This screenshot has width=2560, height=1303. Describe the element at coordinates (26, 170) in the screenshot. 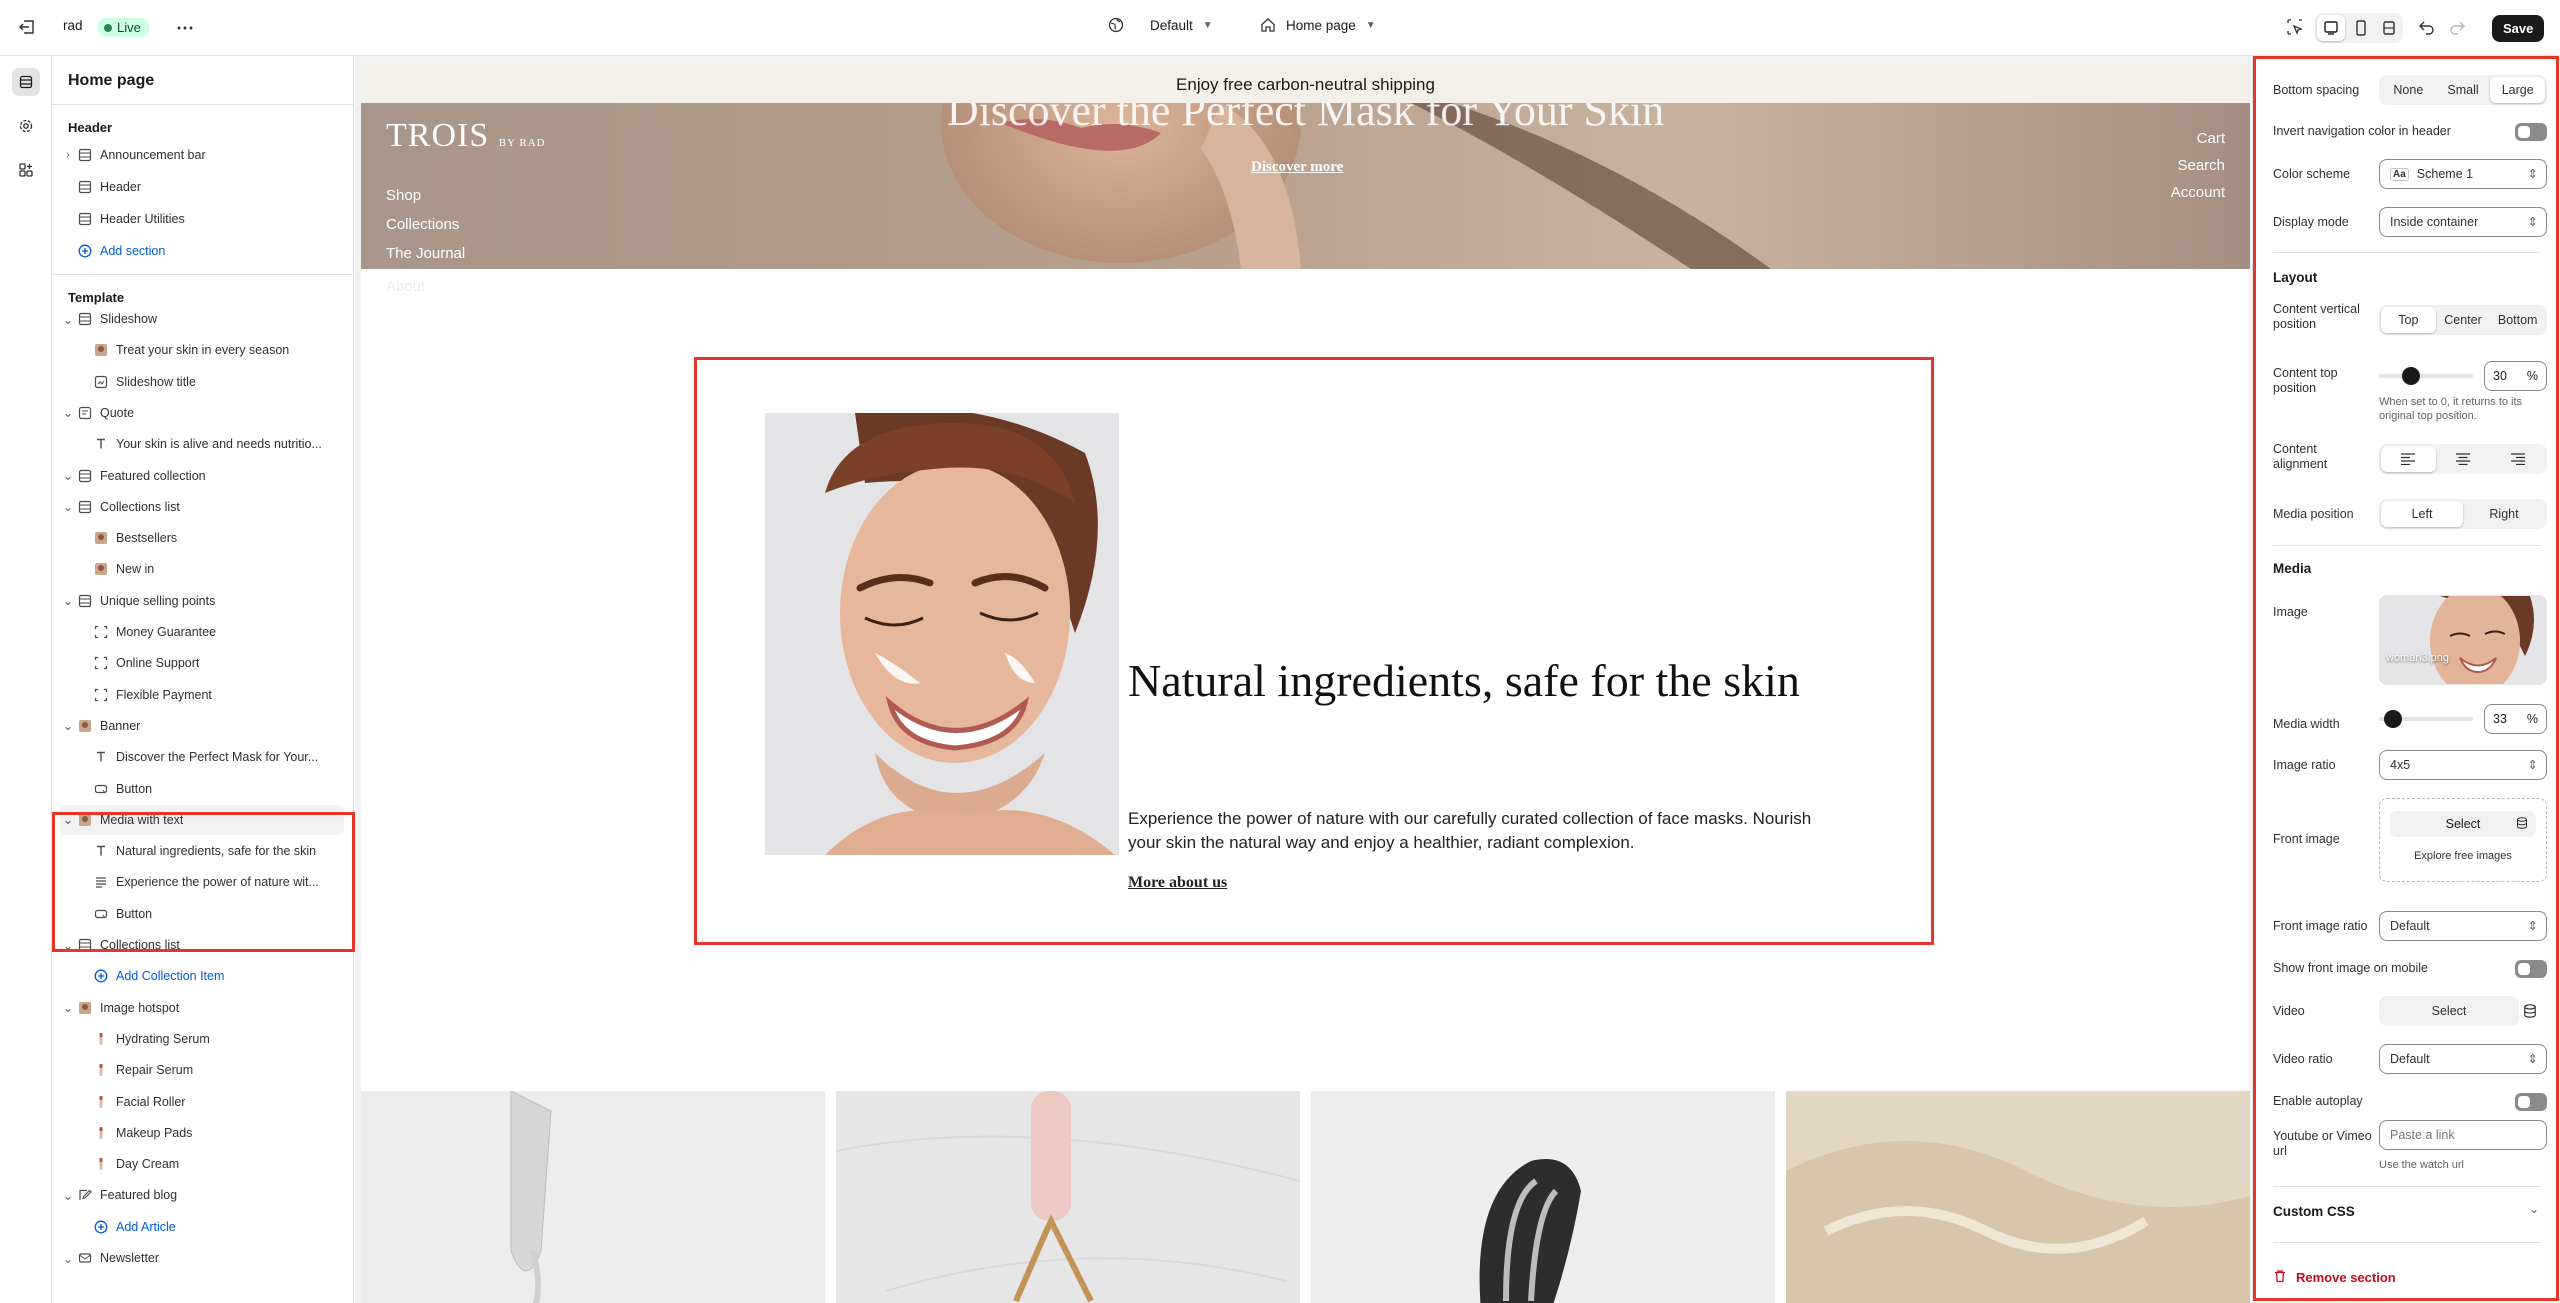

I see `apps-icon` at that location.